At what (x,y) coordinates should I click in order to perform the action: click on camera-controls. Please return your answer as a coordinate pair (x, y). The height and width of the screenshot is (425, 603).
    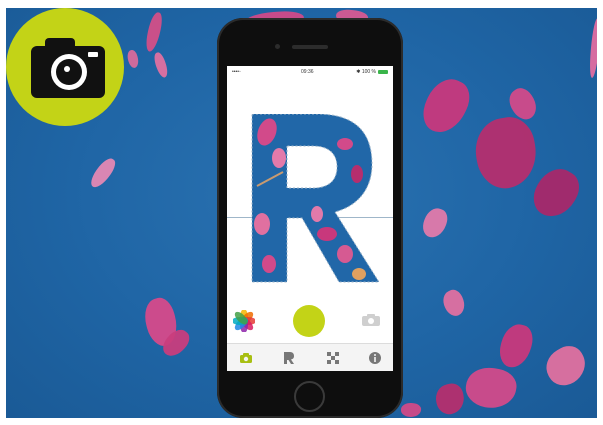
    Looking at the image, I should click on (310, 320).